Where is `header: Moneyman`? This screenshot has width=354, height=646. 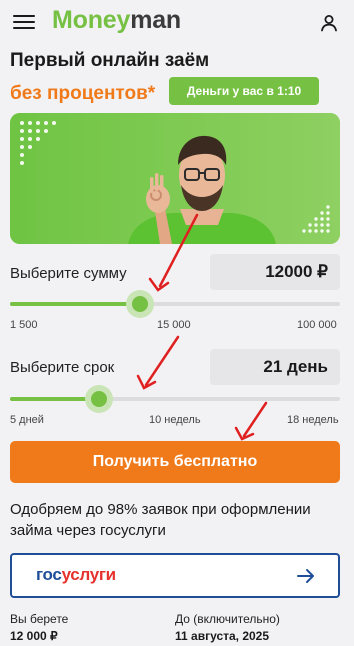
header: Moneyman is located at coordinates (177, 23).